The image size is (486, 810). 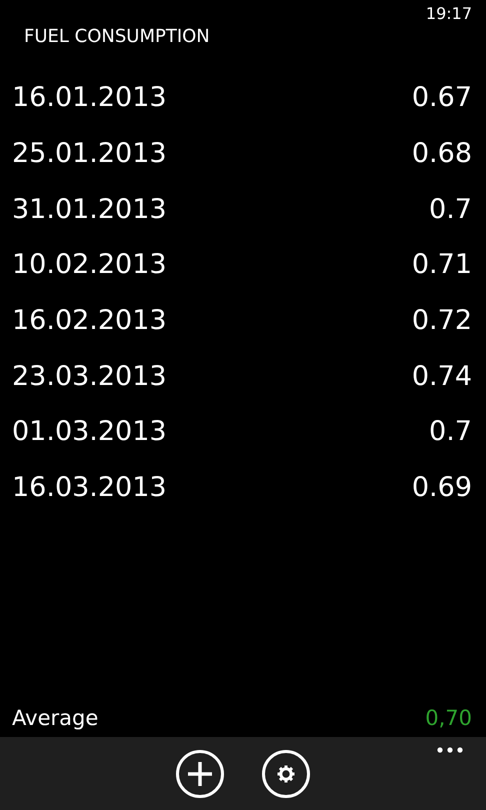 What do you see at coordinates (450, 750) in the screenshot?
I see `more-icon` at bounding box center [450, 750].